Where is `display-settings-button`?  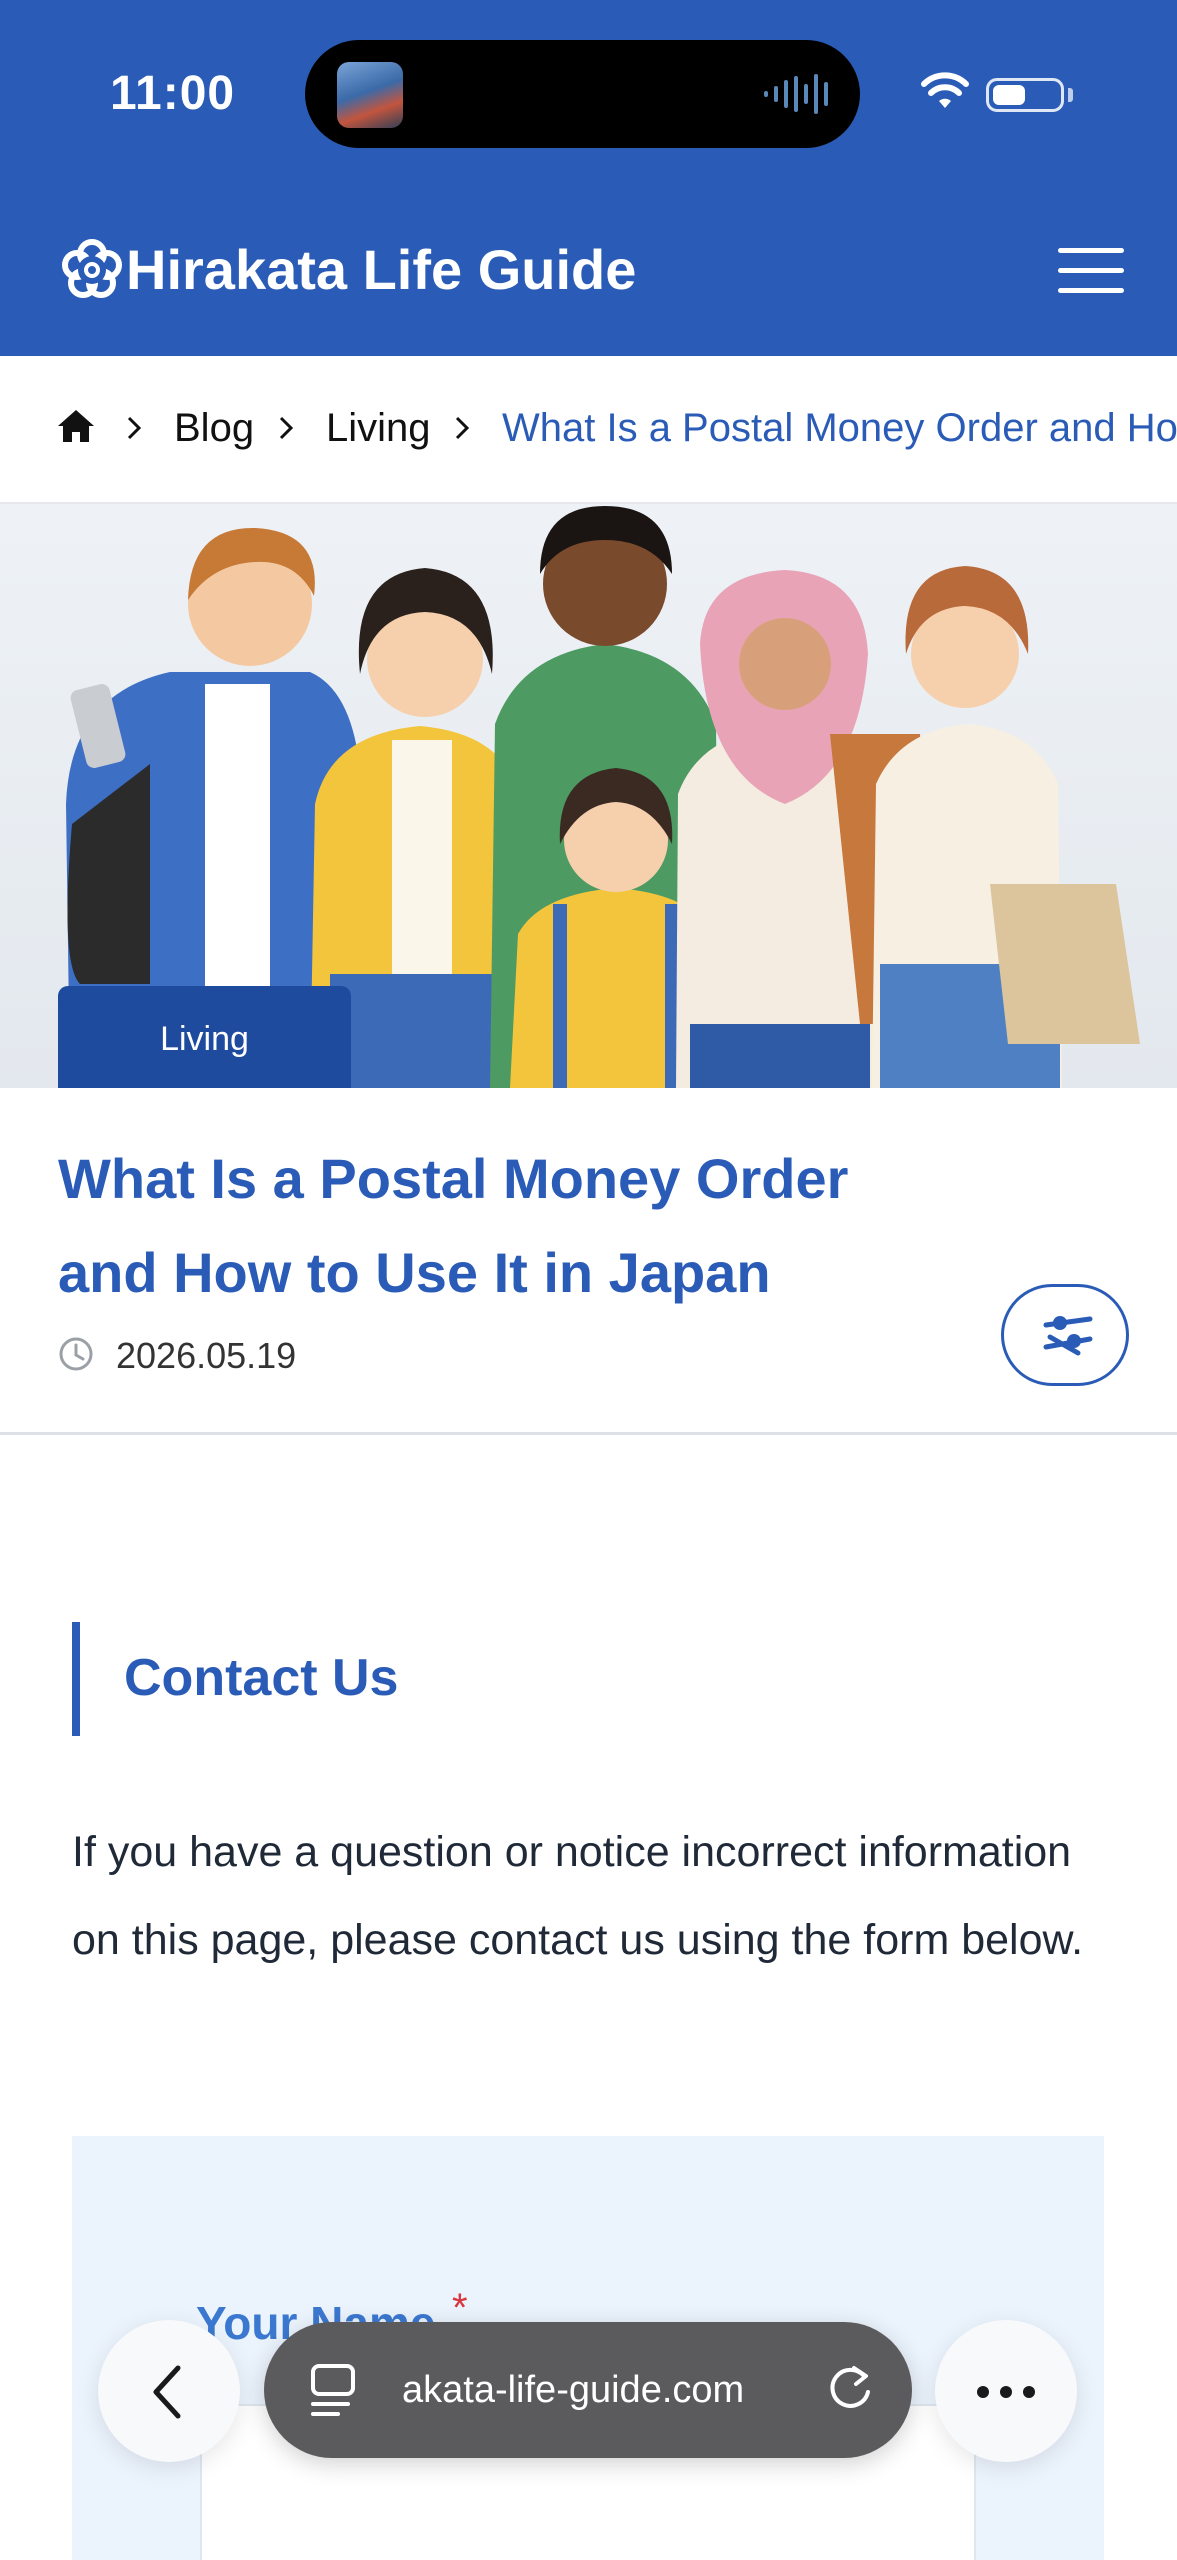
display-settings-button is located at coordinates (1065, 1335).